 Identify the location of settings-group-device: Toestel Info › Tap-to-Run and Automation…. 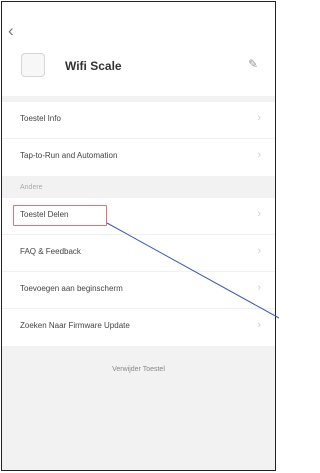
(138, 139).